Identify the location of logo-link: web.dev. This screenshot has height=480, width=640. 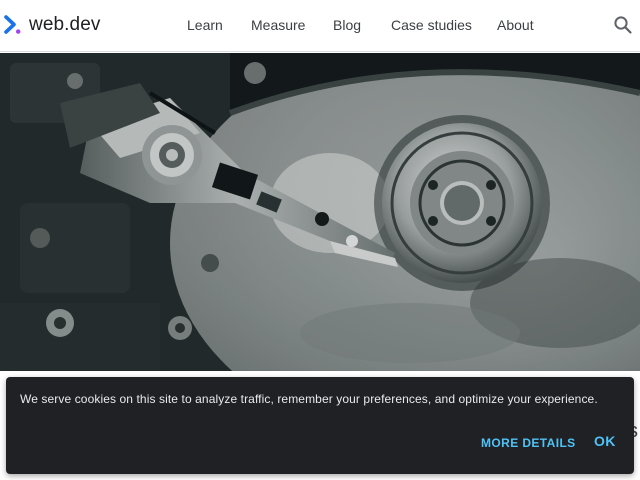
(52, 25).